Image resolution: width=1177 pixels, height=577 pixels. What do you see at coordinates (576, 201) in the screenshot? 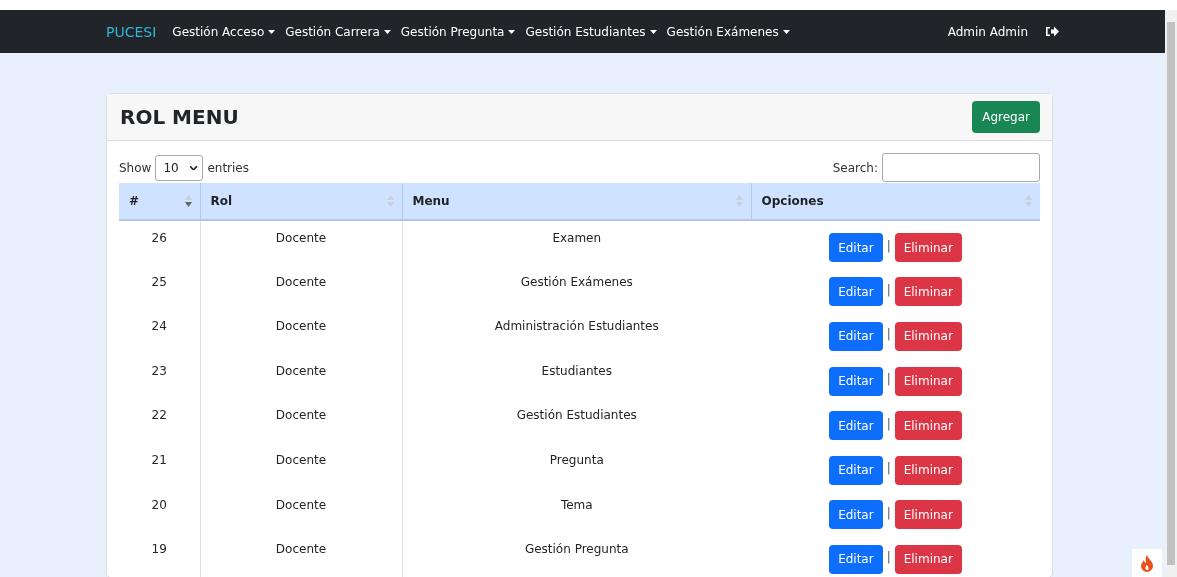
I see `column-header: Menu` at bounding box center [576, 201].